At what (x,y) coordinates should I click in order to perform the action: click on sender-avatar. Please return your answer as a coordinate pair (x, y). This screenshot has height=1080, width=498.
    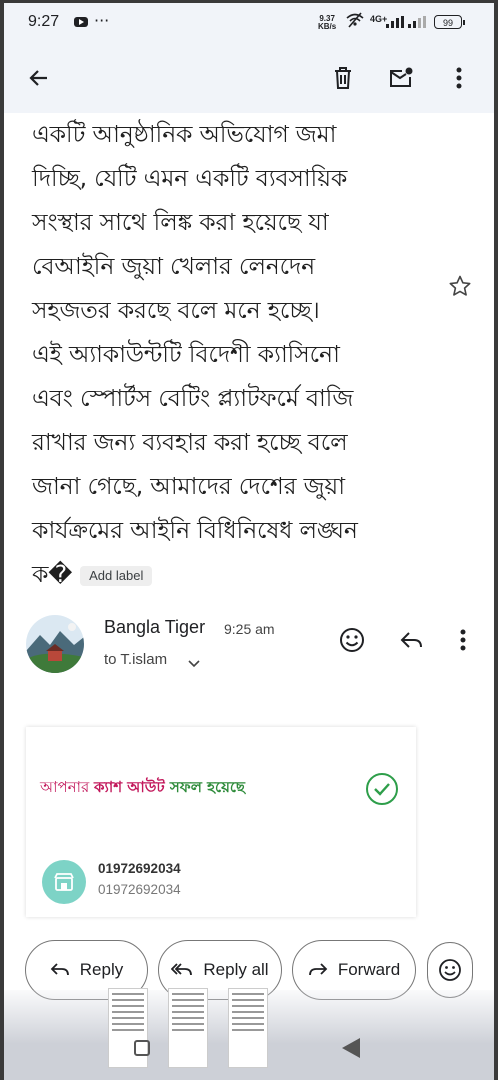
    Looking at the image, I should click on (55, 644).